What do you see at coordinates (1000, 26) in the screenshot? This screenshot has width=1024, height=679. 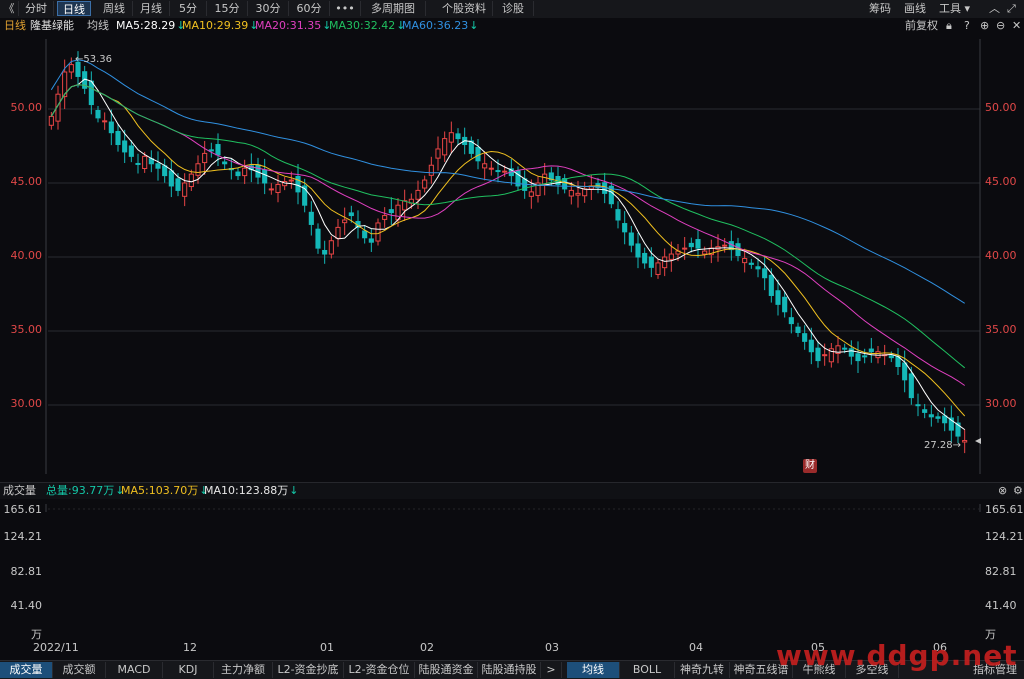 I see `zoom-out-icon: ⊖` at bounding box center [1000, 26].